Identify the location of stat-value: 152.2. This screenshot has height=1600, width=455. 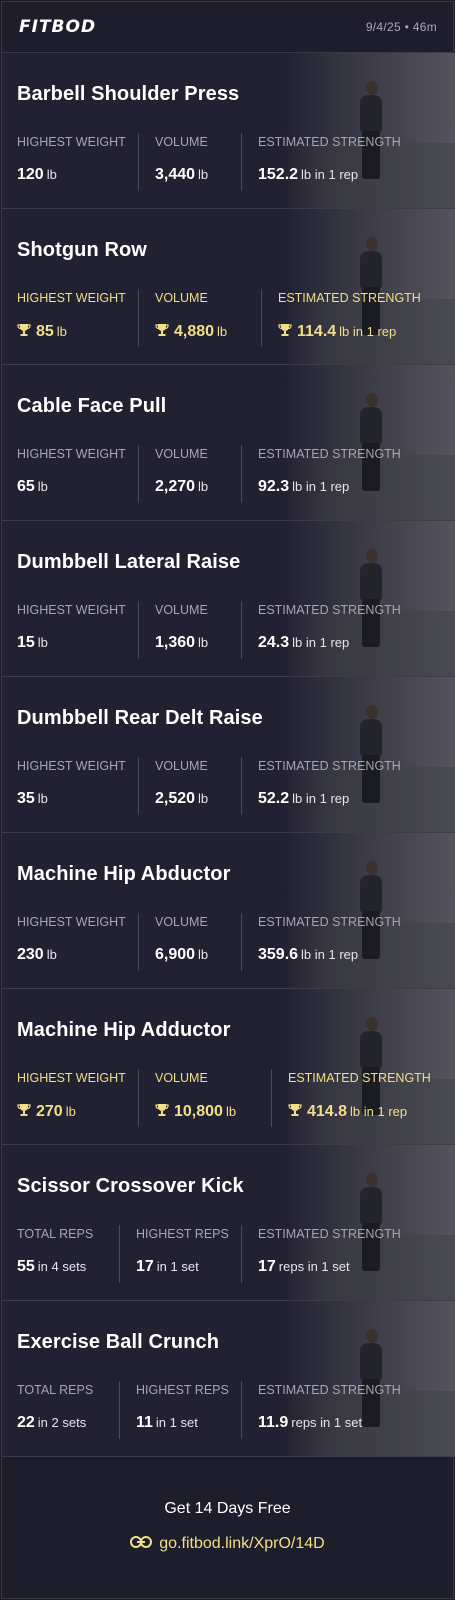
(278, 174).